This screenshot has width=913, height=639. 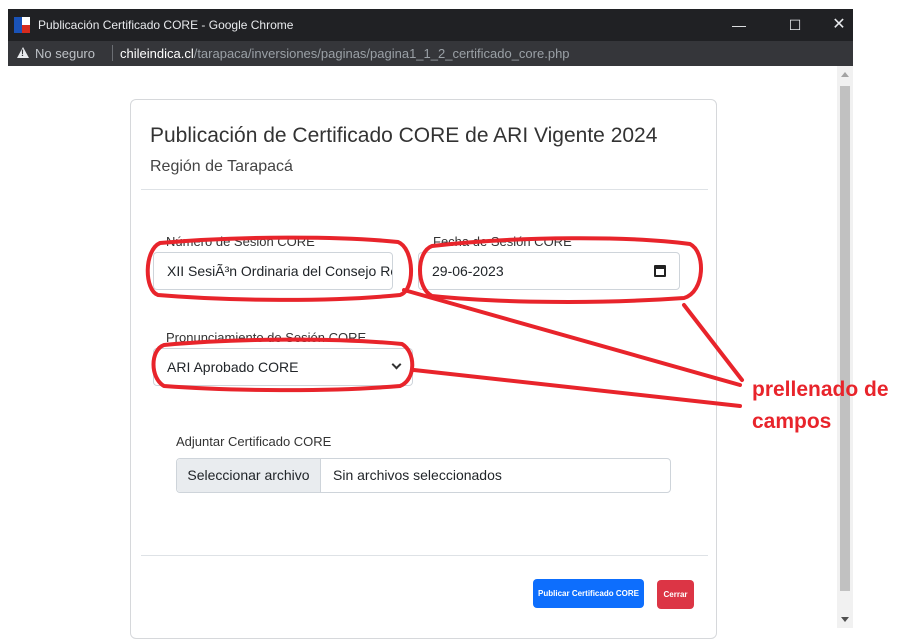 What do you see at coordinates (839, 25) in the screenshot?
I see `close-window-button: ✕` at bounding box center [839, 25].